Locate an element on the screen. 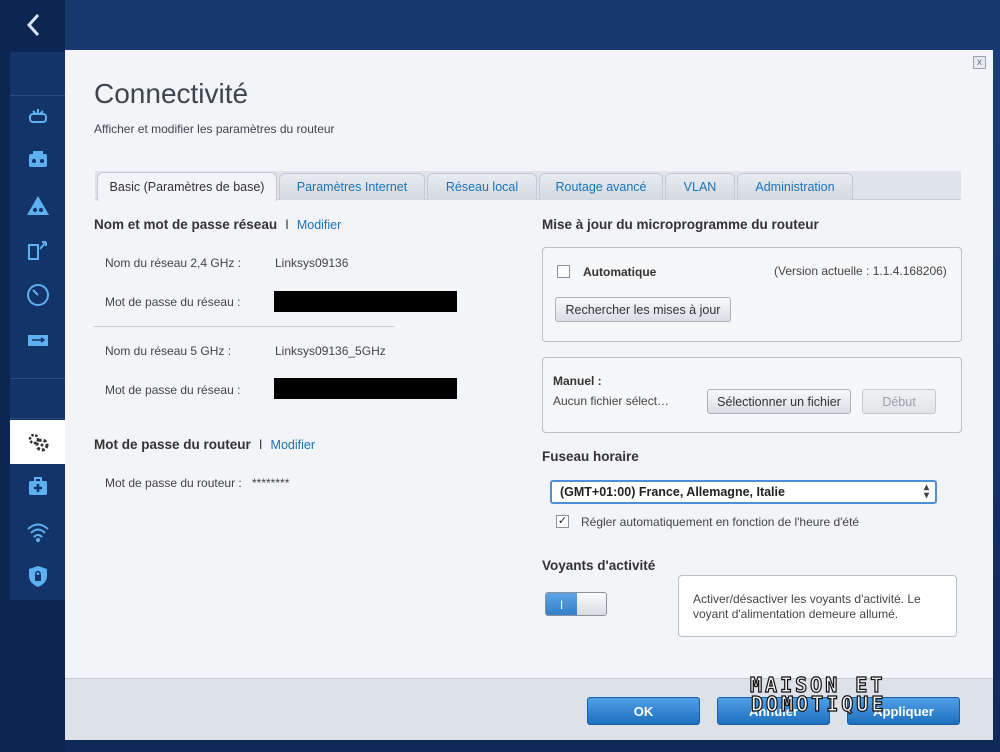  wireless-icon is located at coordinates (37, 532).